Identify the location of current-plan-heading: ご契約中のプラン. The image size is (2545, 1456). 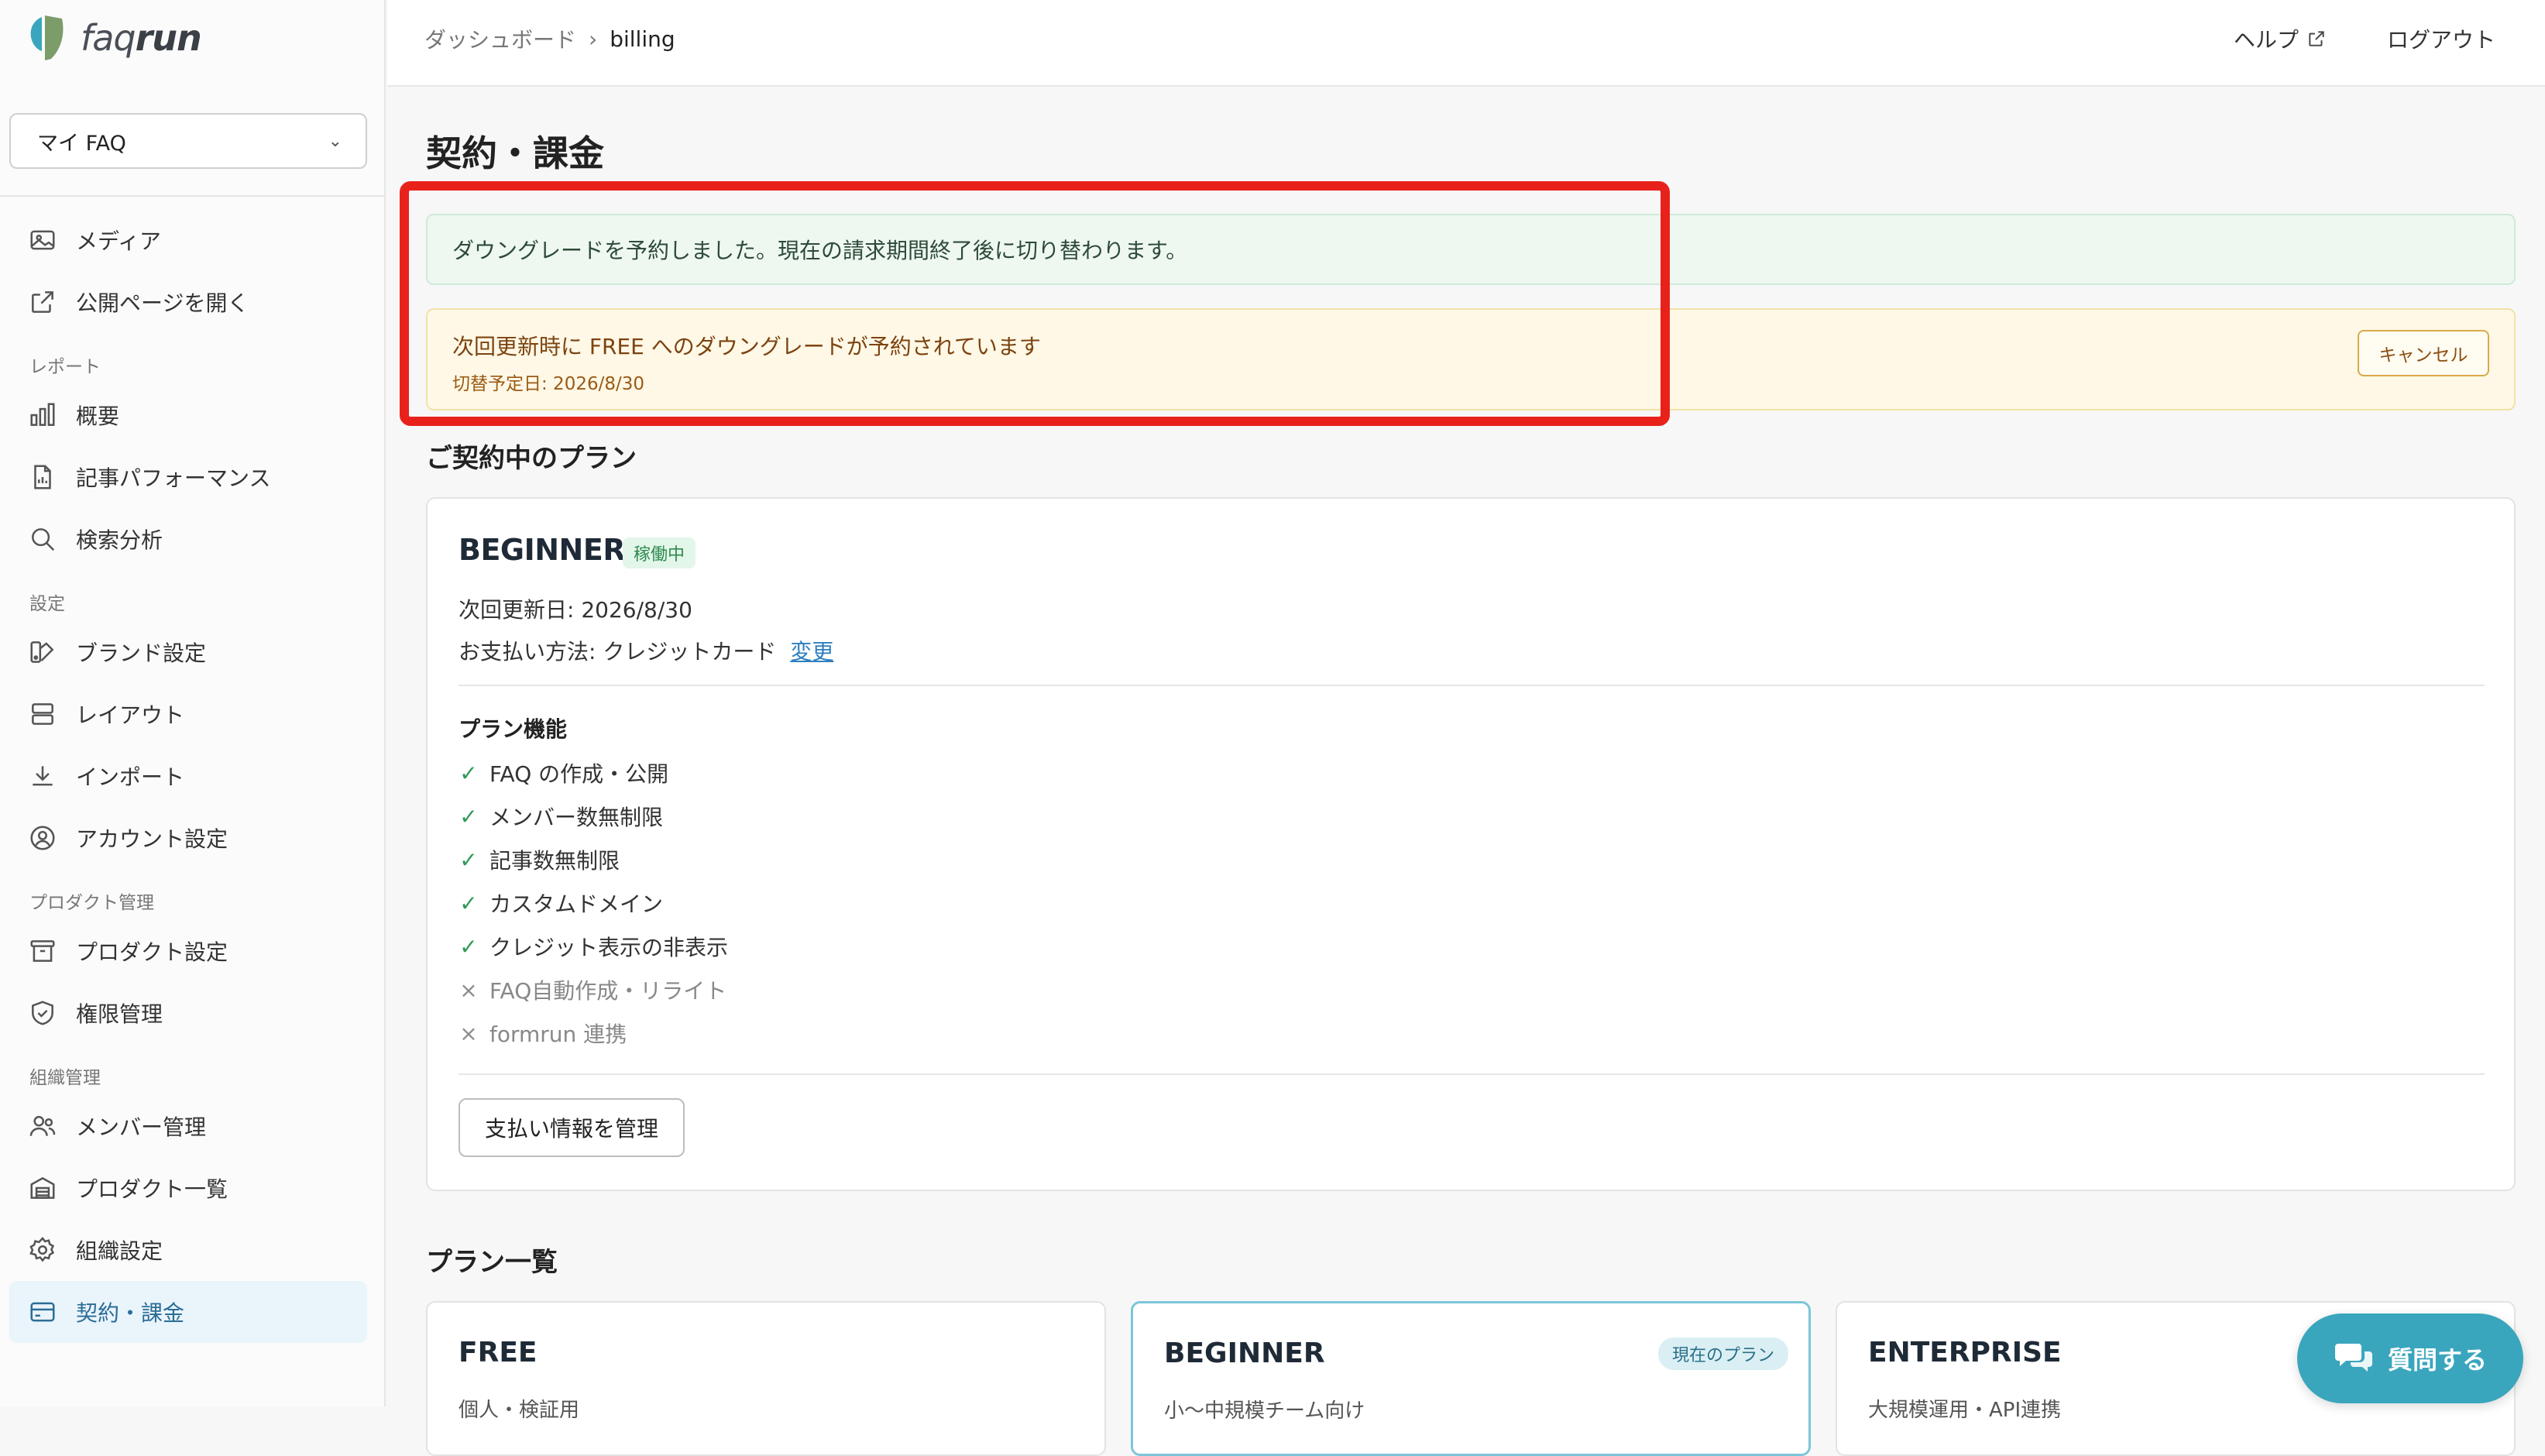
(531, 459).